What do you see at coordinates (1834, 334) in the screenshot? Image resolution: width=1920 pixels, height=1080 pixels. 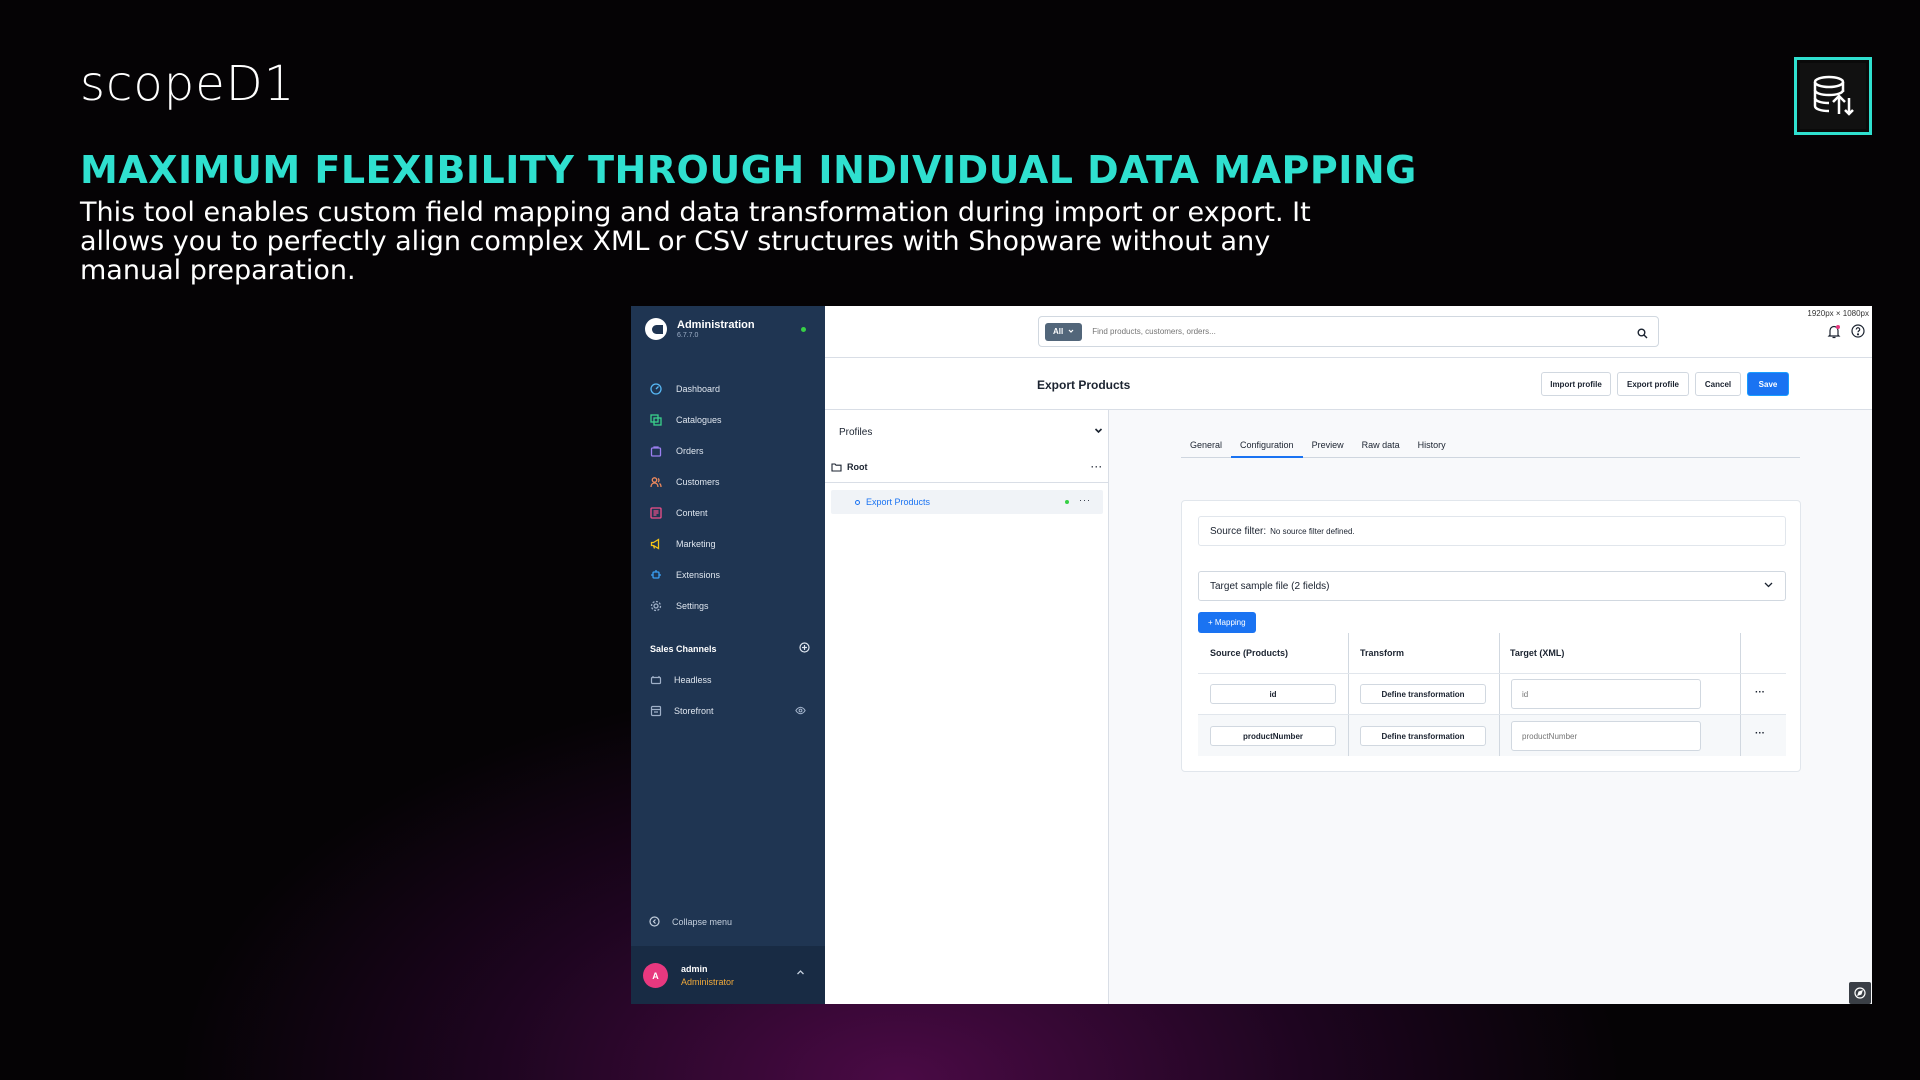 I see `notification-bell-icon` at bounding box center [1834, 334].